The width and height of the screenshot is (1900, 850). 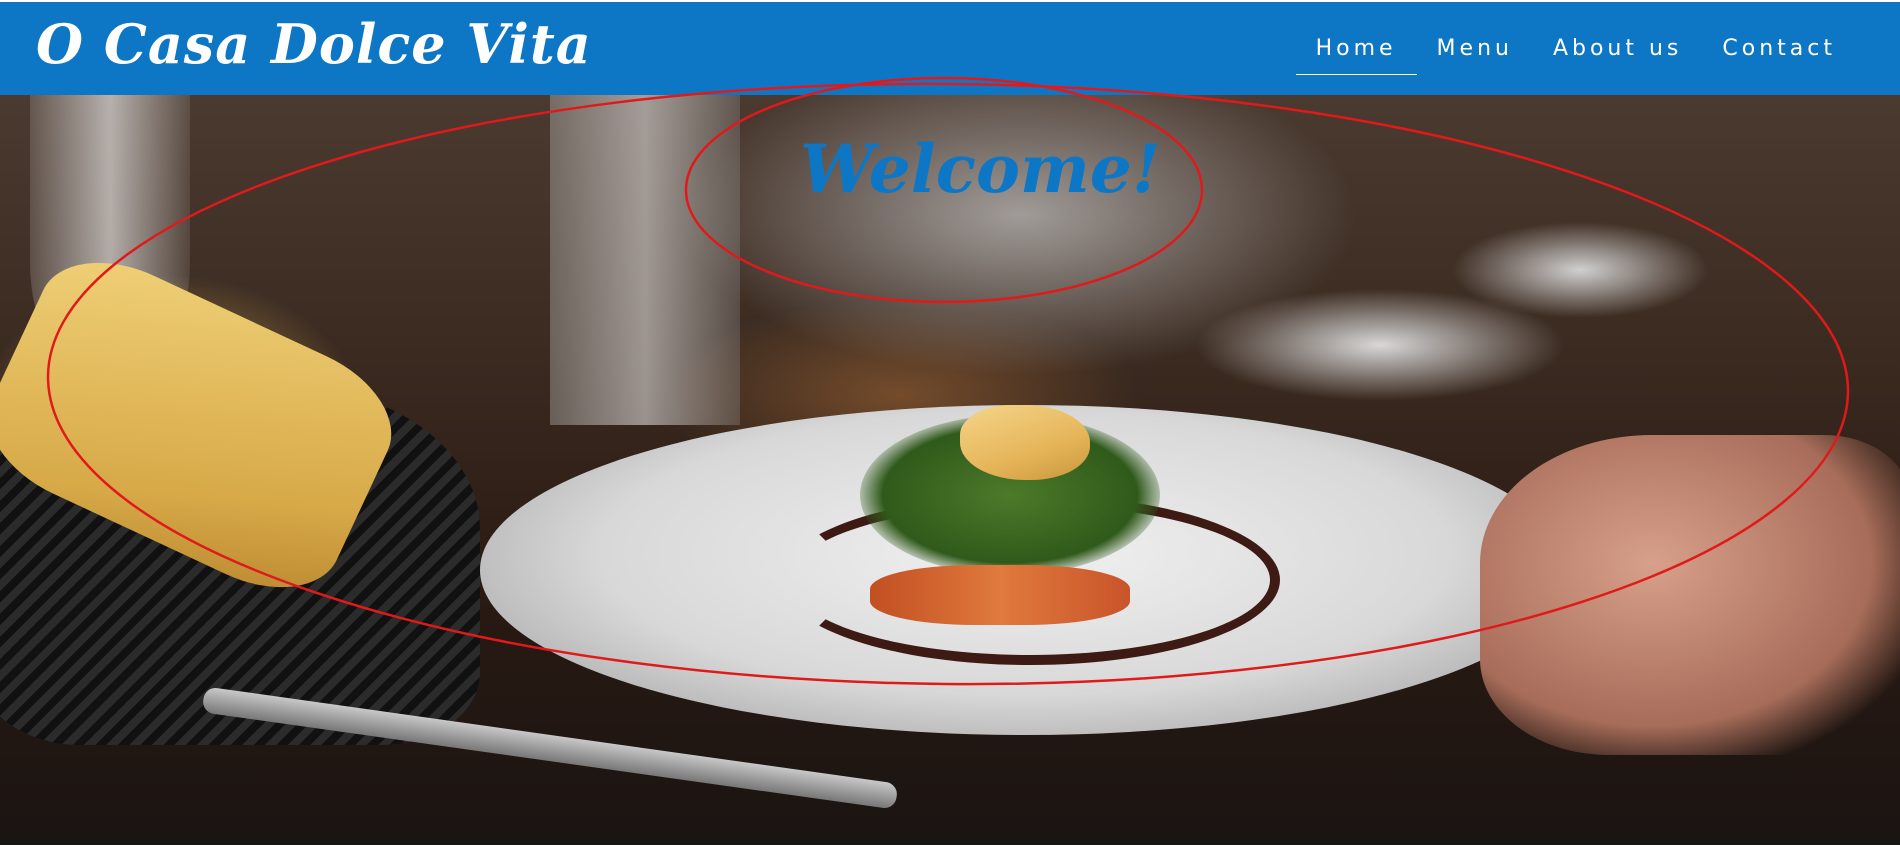 I want to click on nav-item-home: Home, so click(x=1356, y=53).